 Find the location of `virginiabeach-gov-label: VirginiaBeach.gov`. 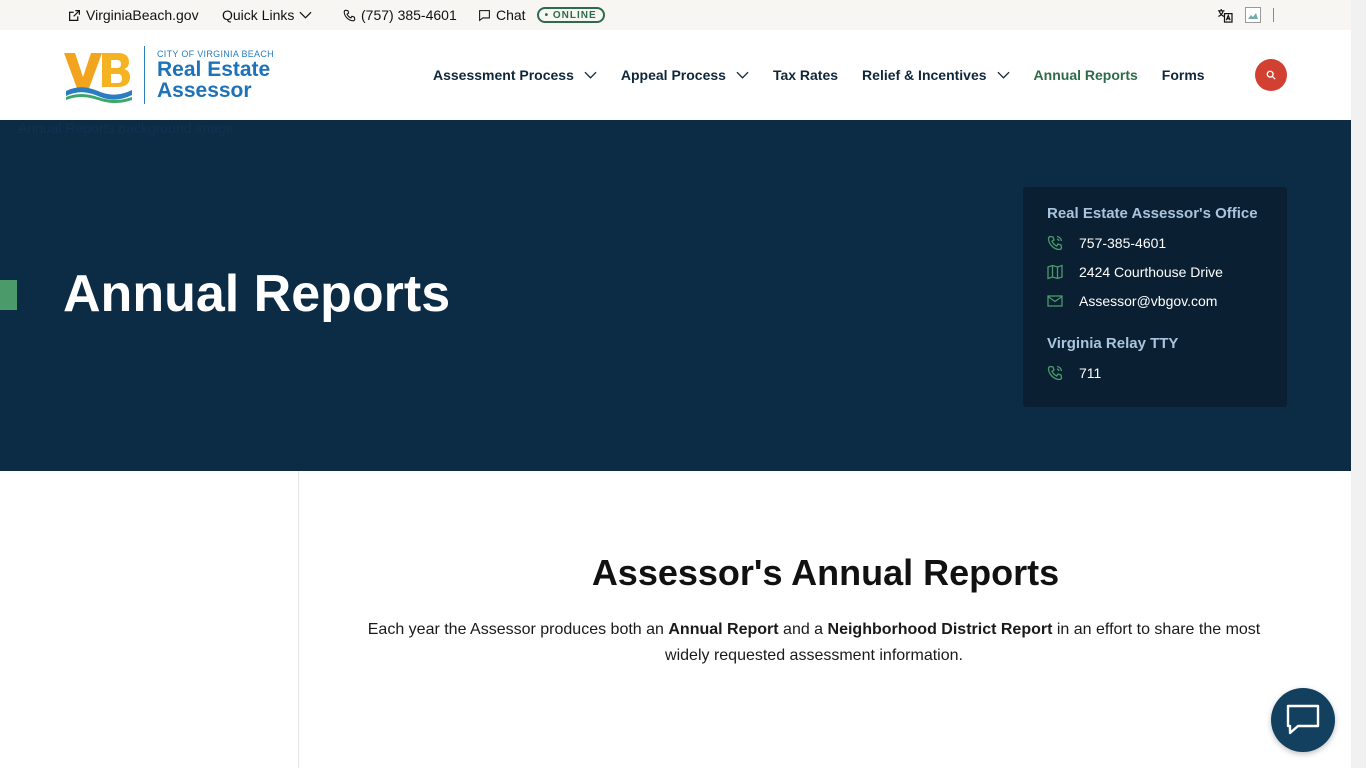

virginiabeach-gov-label: VirginiaBeach.gov is located at coordinates (142, 15).